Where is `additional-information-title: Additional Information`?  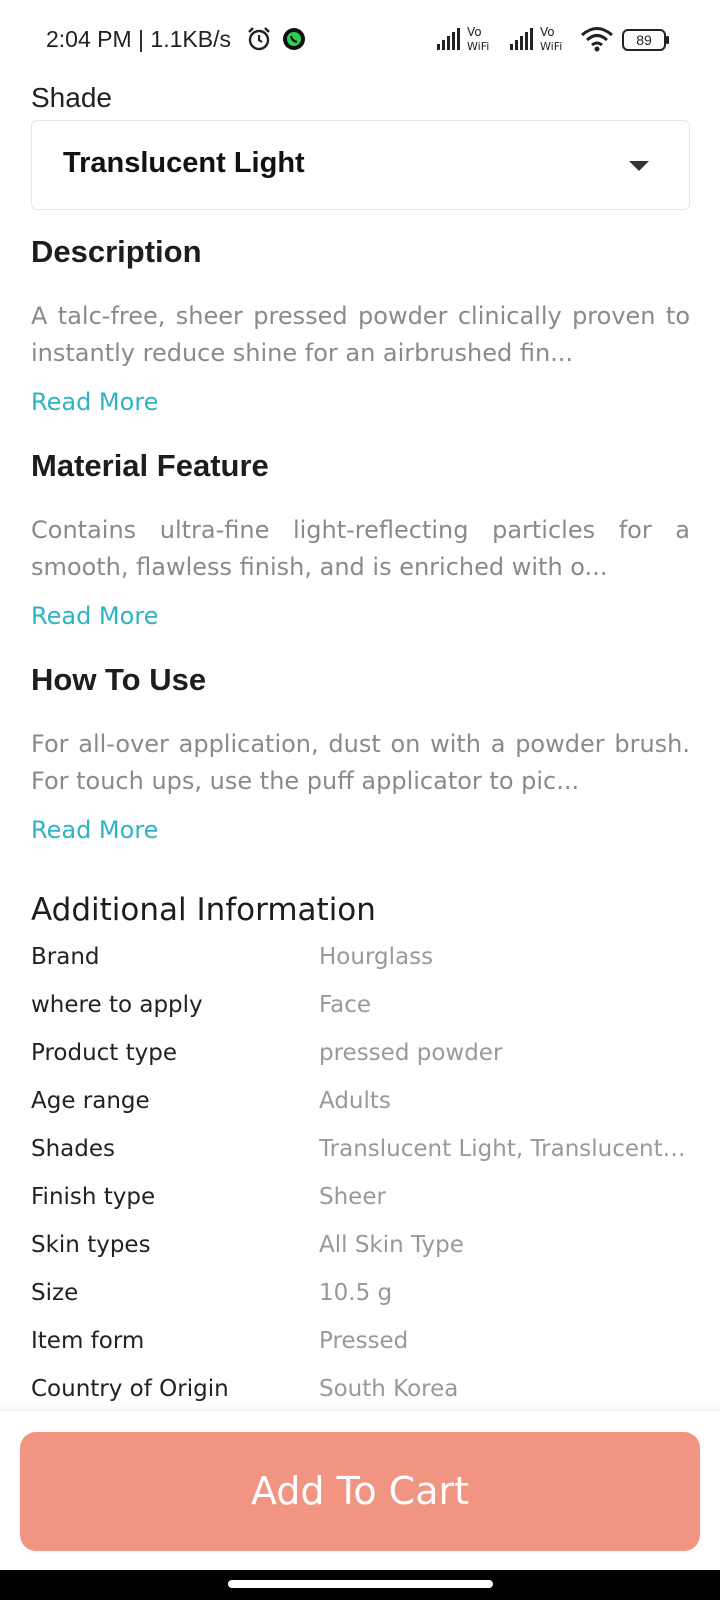
additional-information-title: Additional Information is located at coordinates (203, 910).